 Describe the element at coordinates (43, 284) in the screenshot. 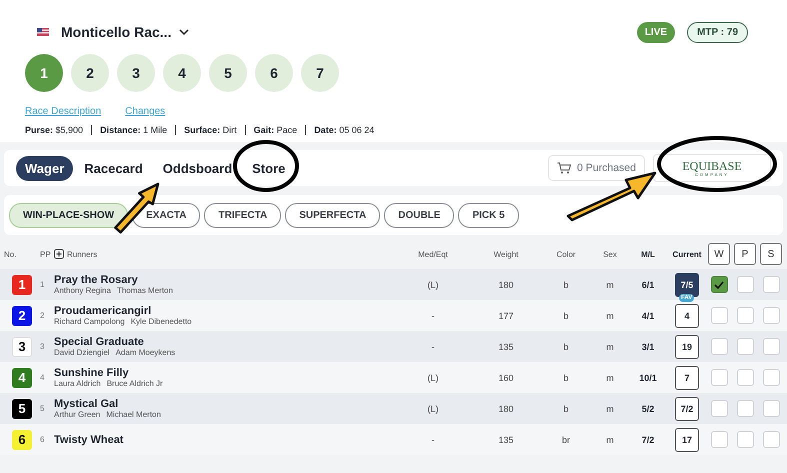

I see `post-position: 1` at that location.